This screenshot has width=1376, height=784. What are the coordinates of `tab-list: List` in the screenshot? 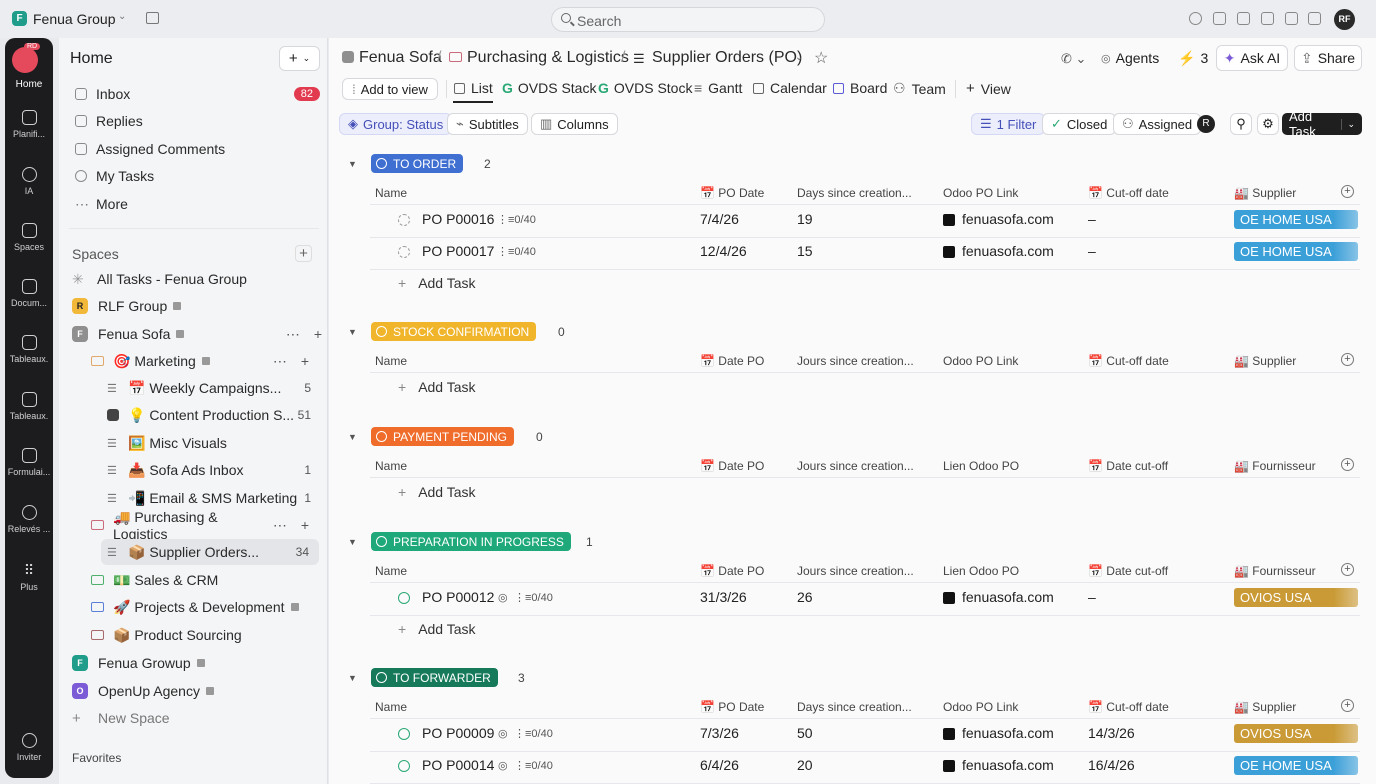 It's located at (473, 88).